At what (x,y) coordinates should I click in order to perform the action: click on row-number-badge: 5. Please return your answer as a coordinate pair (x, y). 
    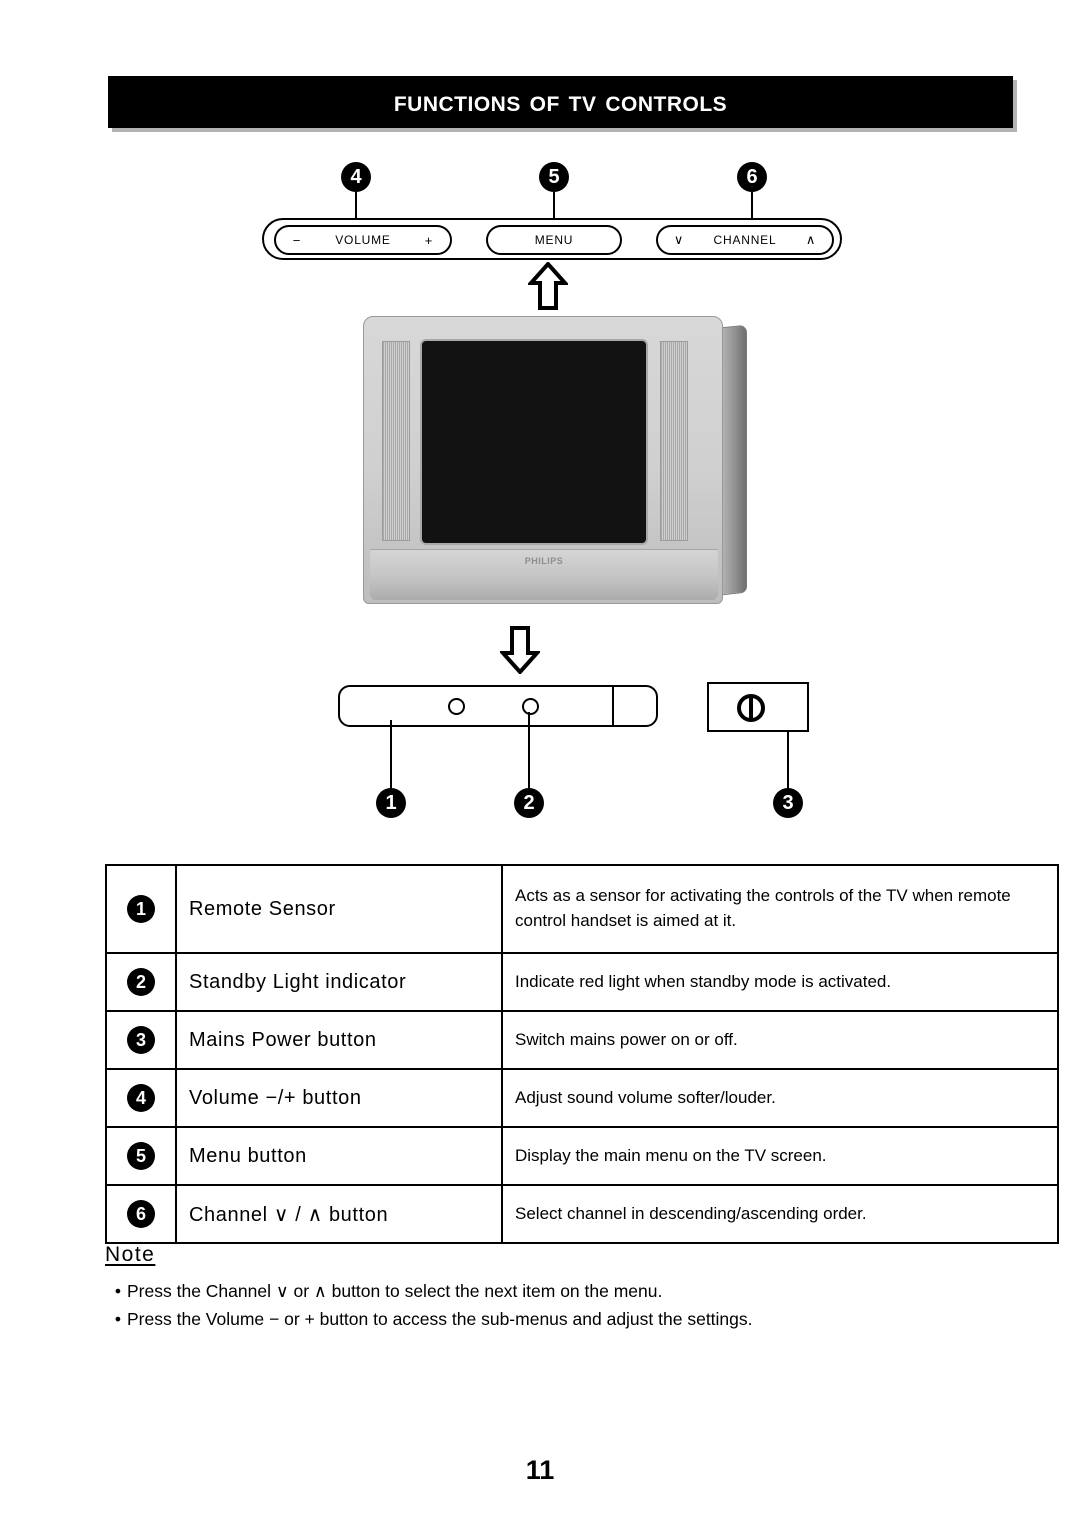
    Looking at the image, I should click on (141, 1156).